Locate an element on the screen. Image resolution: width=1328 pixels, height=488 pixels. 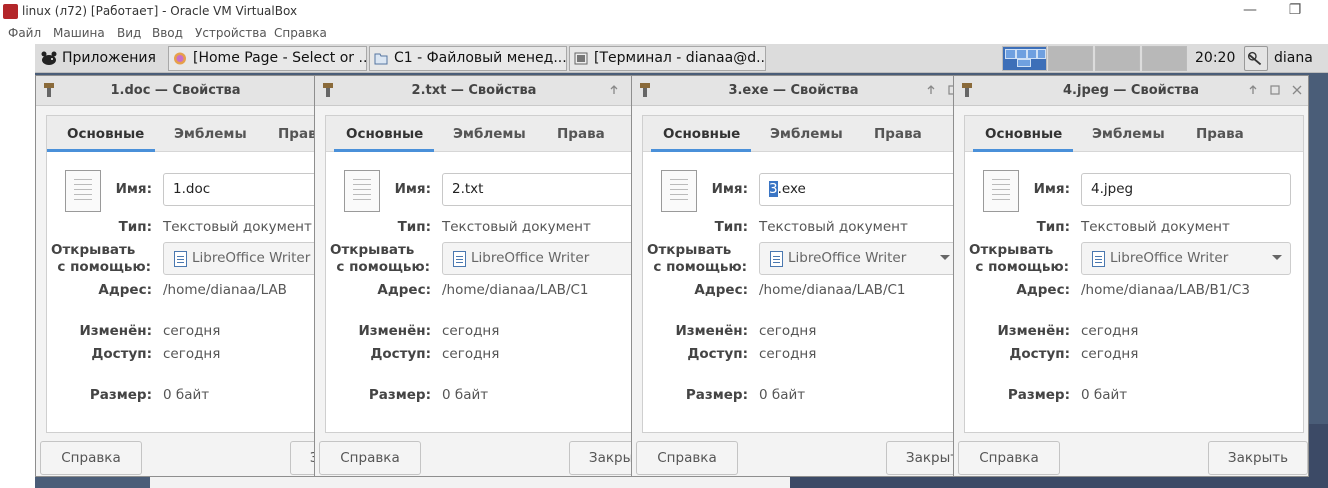
minimize-icon: — is located at coordinates (1250, 10).